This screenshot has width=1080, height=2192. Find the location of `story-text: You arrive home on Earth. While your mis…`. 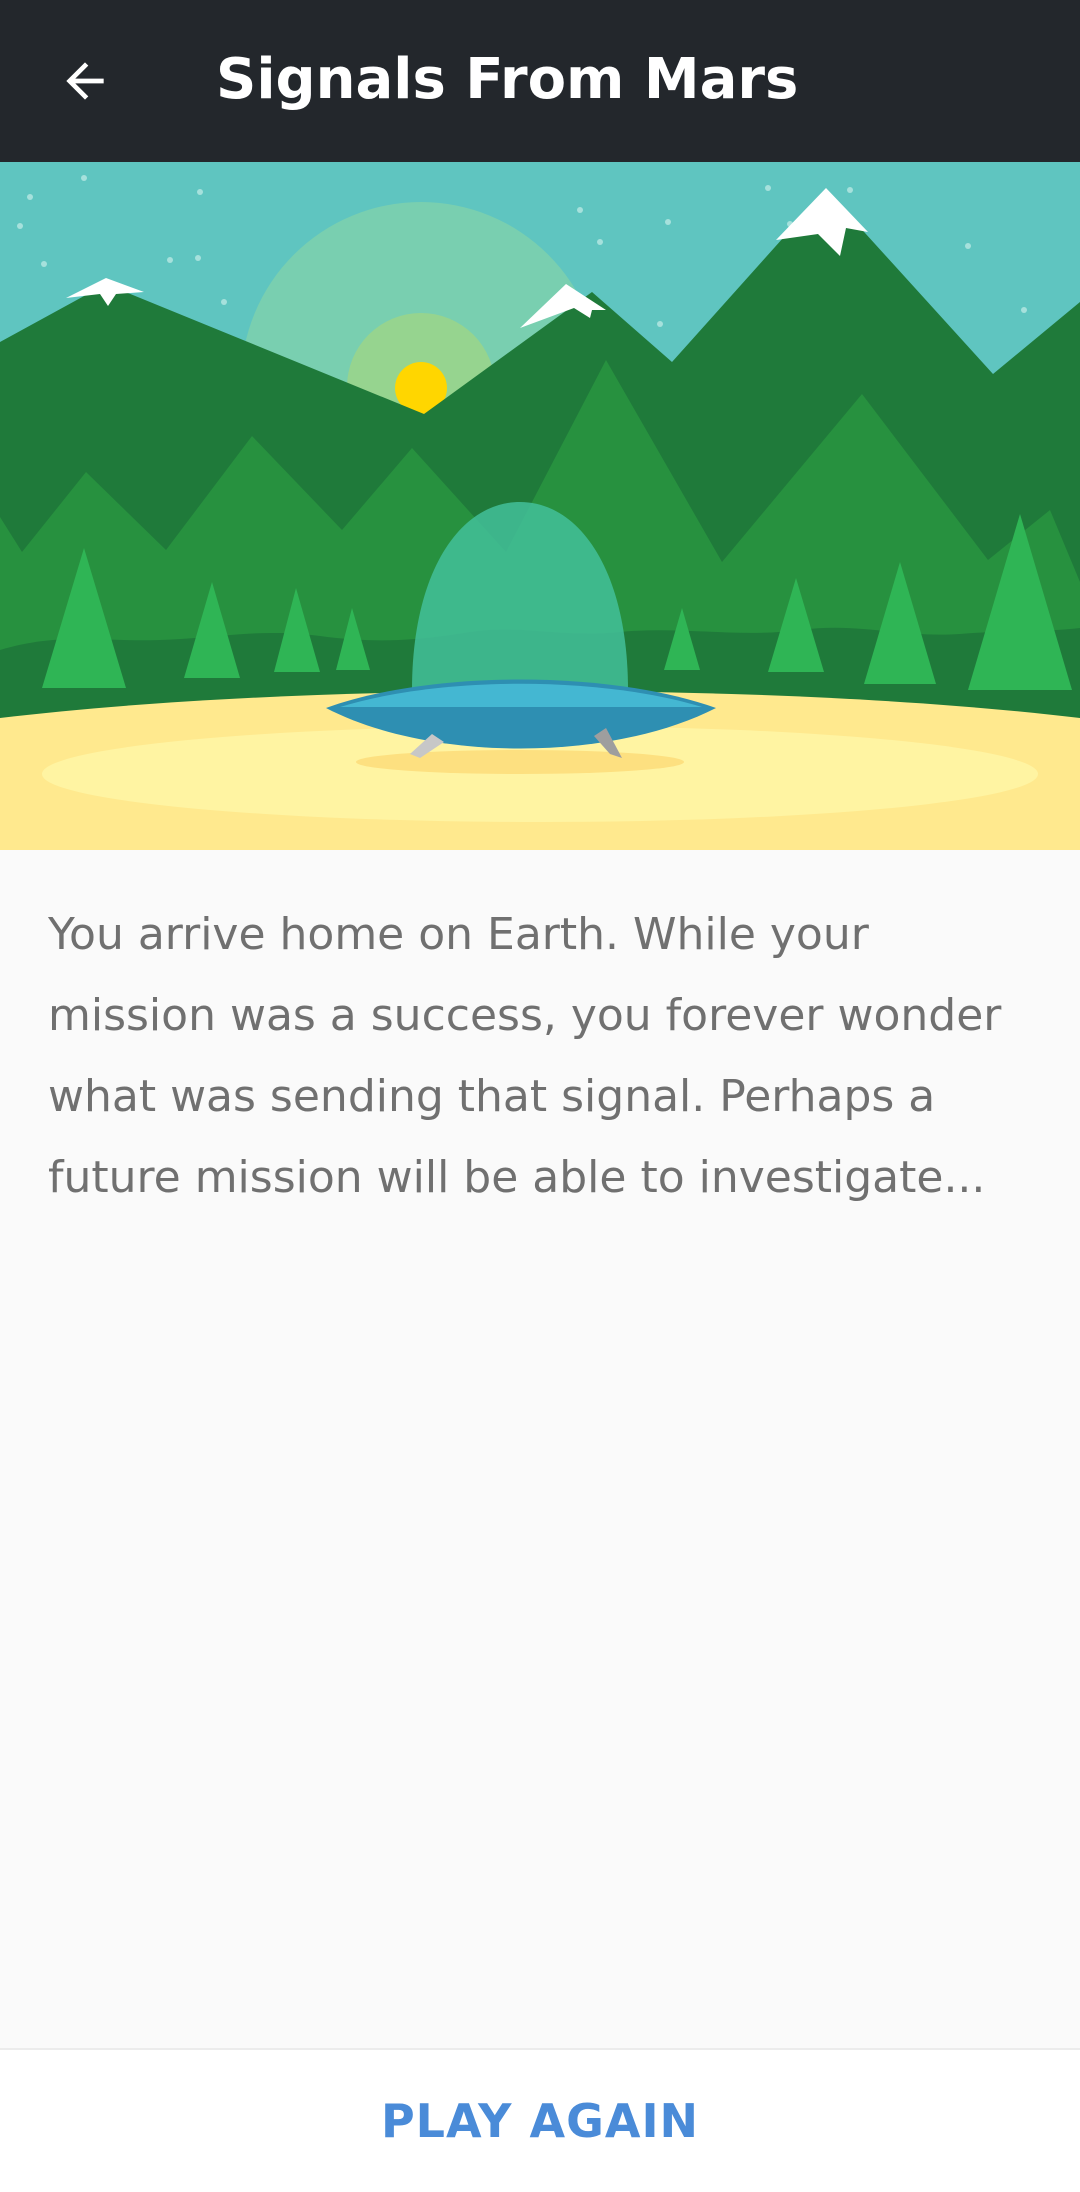

story-text: You arrive home on Earth. While your mis… is located at coordinates (525, 1056).